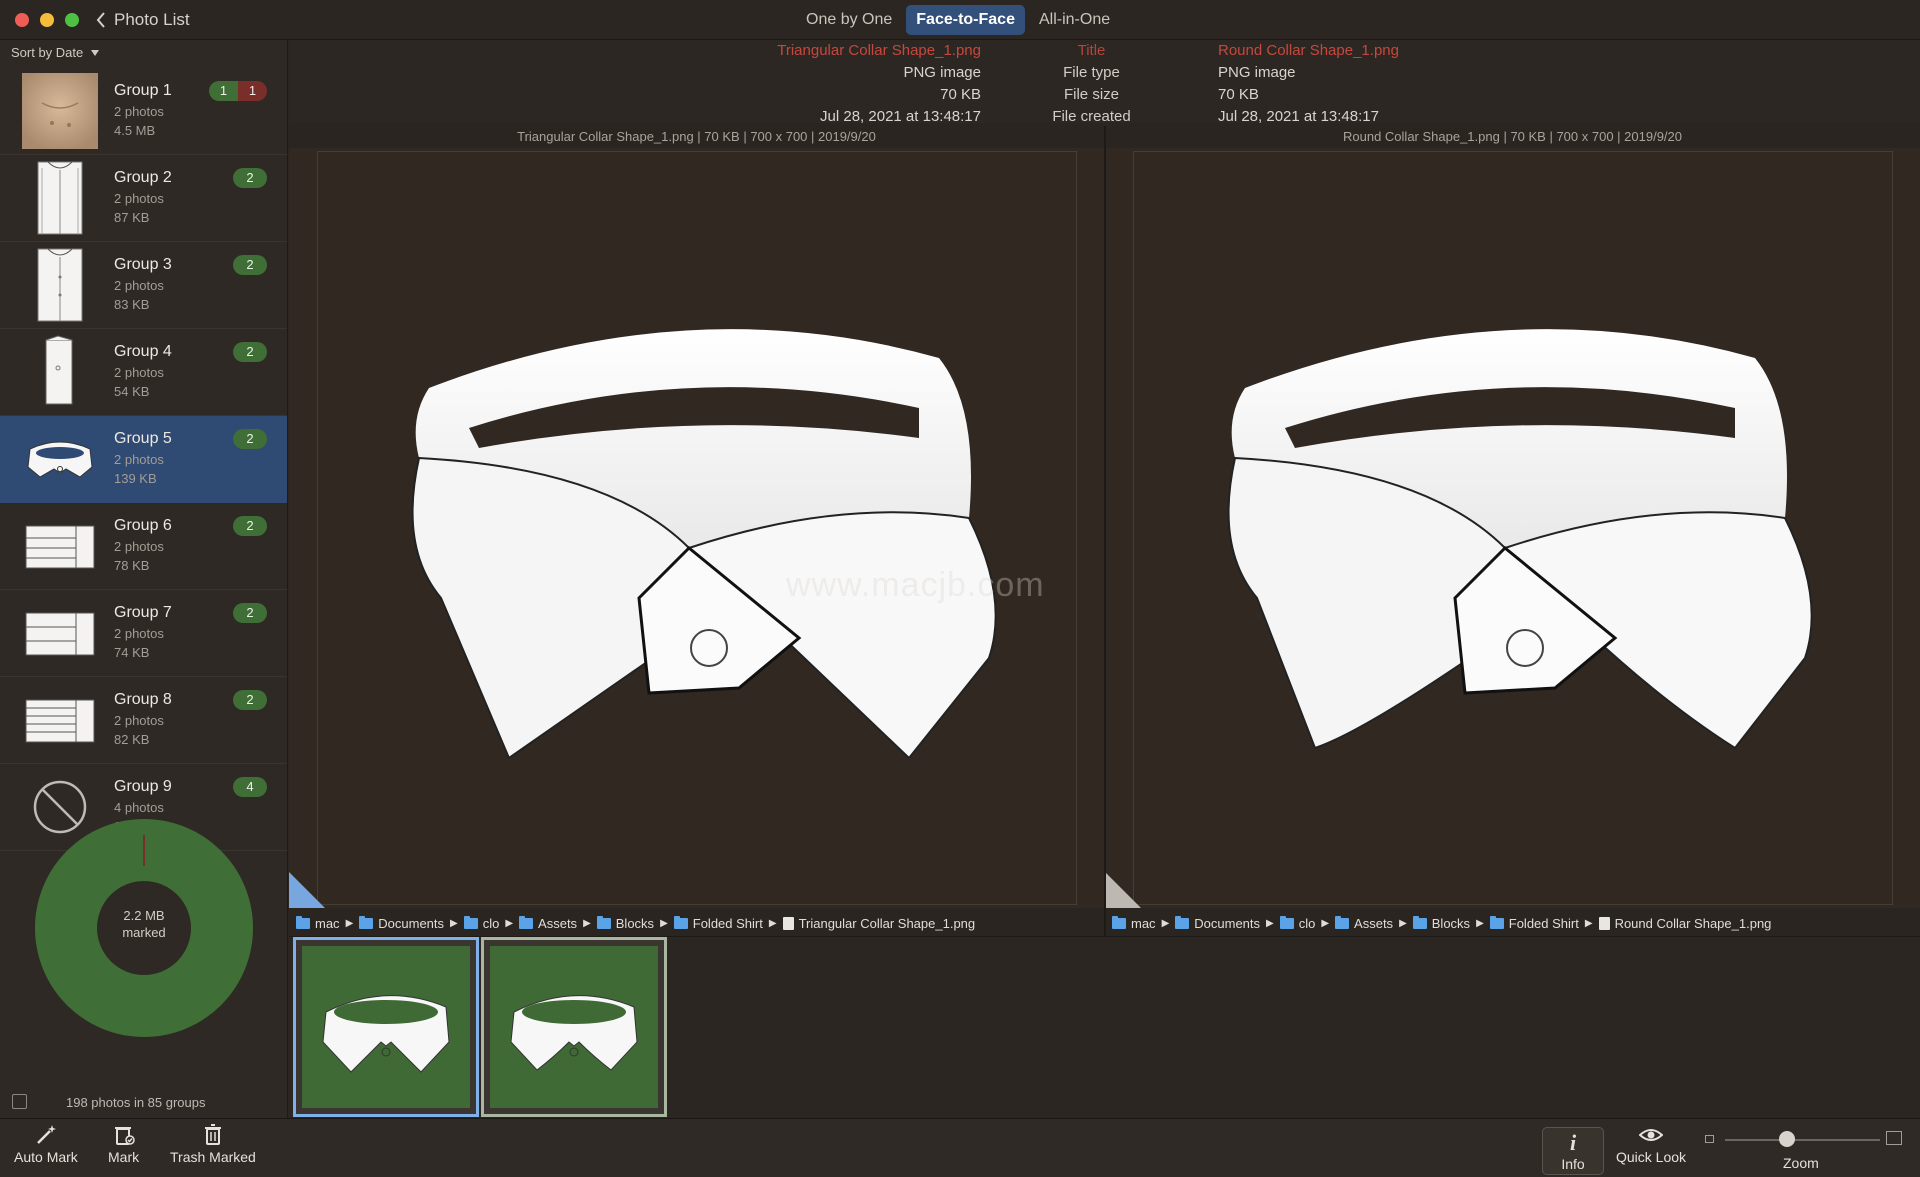  Describe the element at coordinates (144, 932) in the screenshot. I see `donut-marked-text: marked` at that location.